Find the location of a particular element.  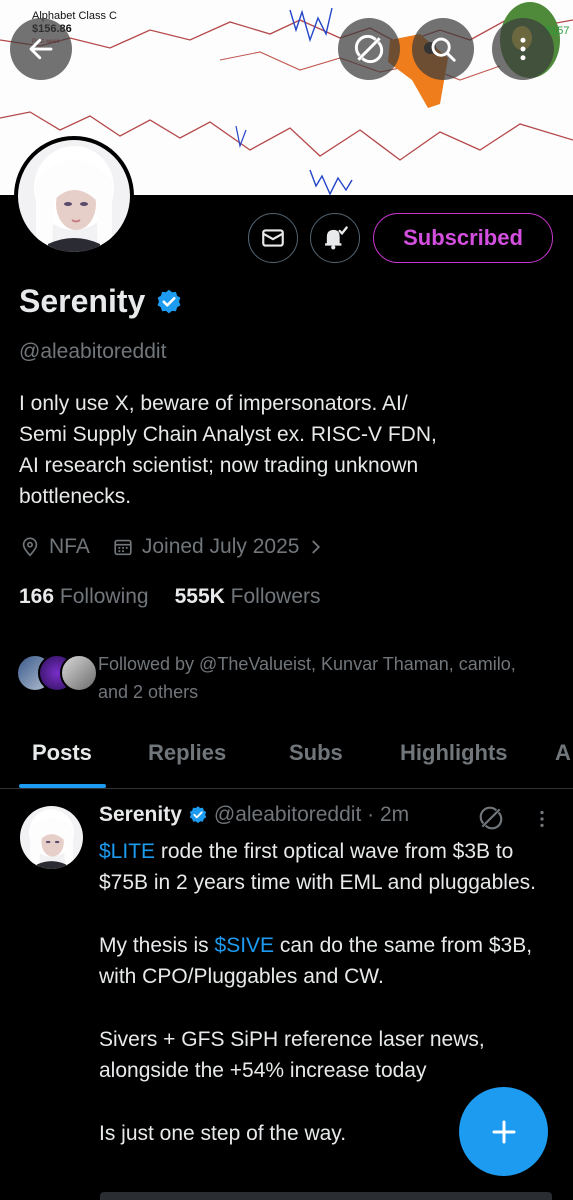

followed-by-avatars is located at coordinates (57, 671).